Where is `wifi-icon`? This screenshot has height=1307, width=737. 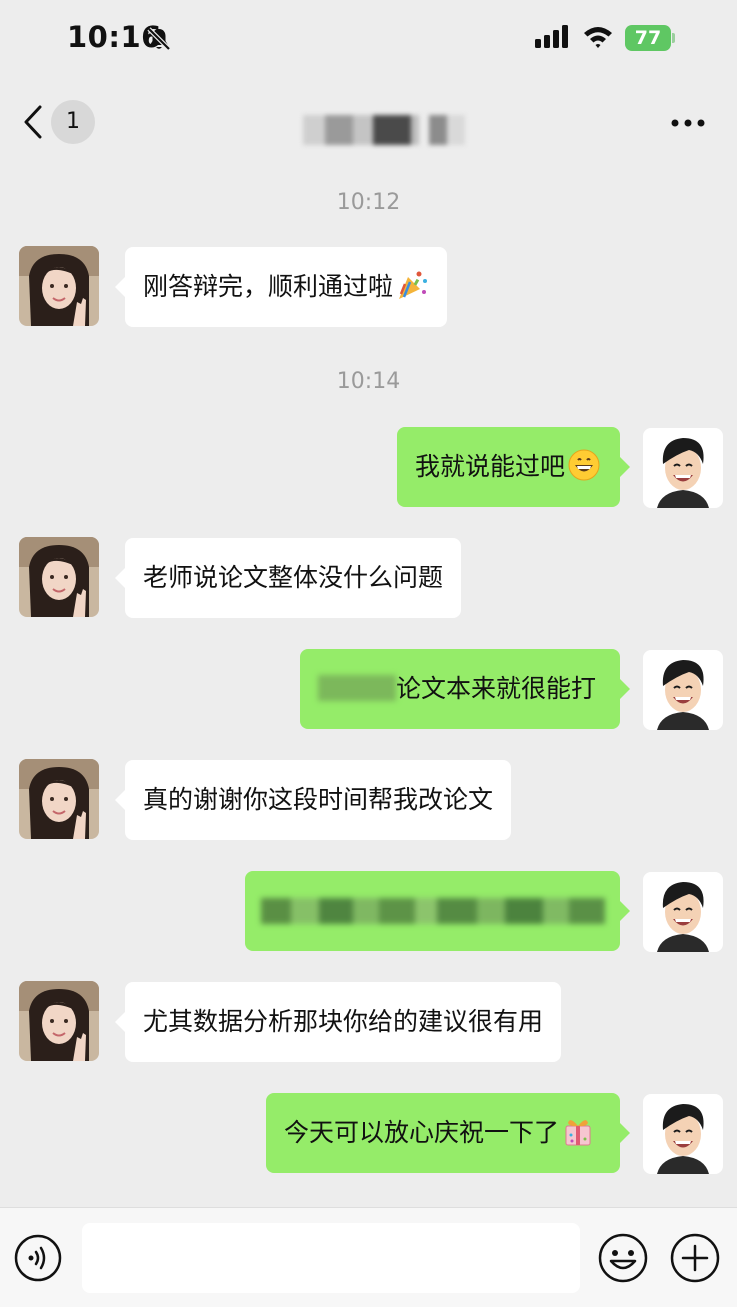
wifi-icon is located at coordinates (598, 37).